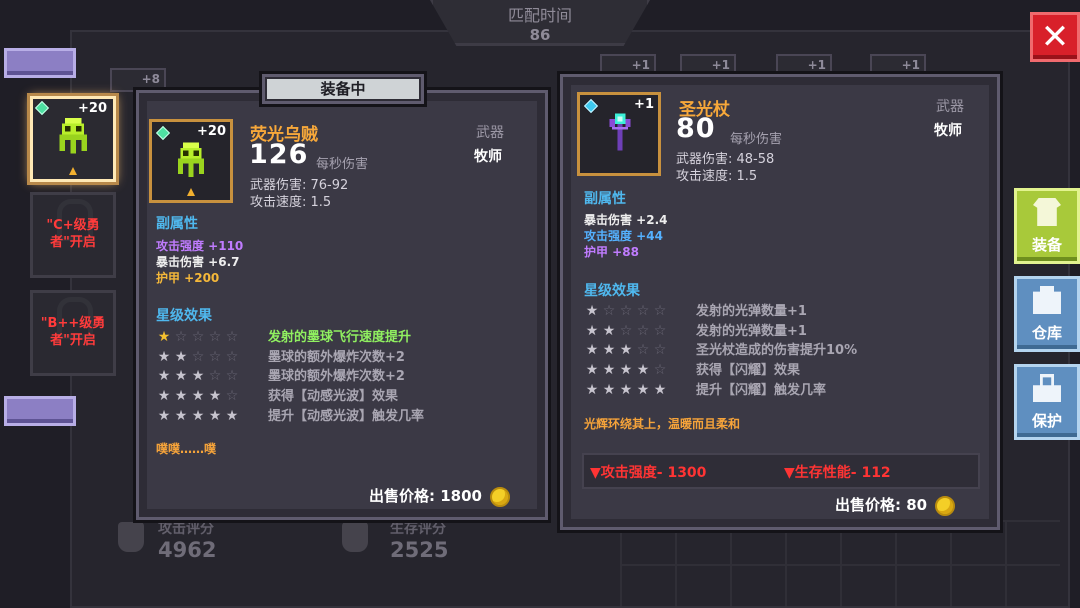 The height and width of the screenshot is (608, 1080). Describe the element at coordinates (355, 537) in the screenshot. I see `shield-icon` at that location.